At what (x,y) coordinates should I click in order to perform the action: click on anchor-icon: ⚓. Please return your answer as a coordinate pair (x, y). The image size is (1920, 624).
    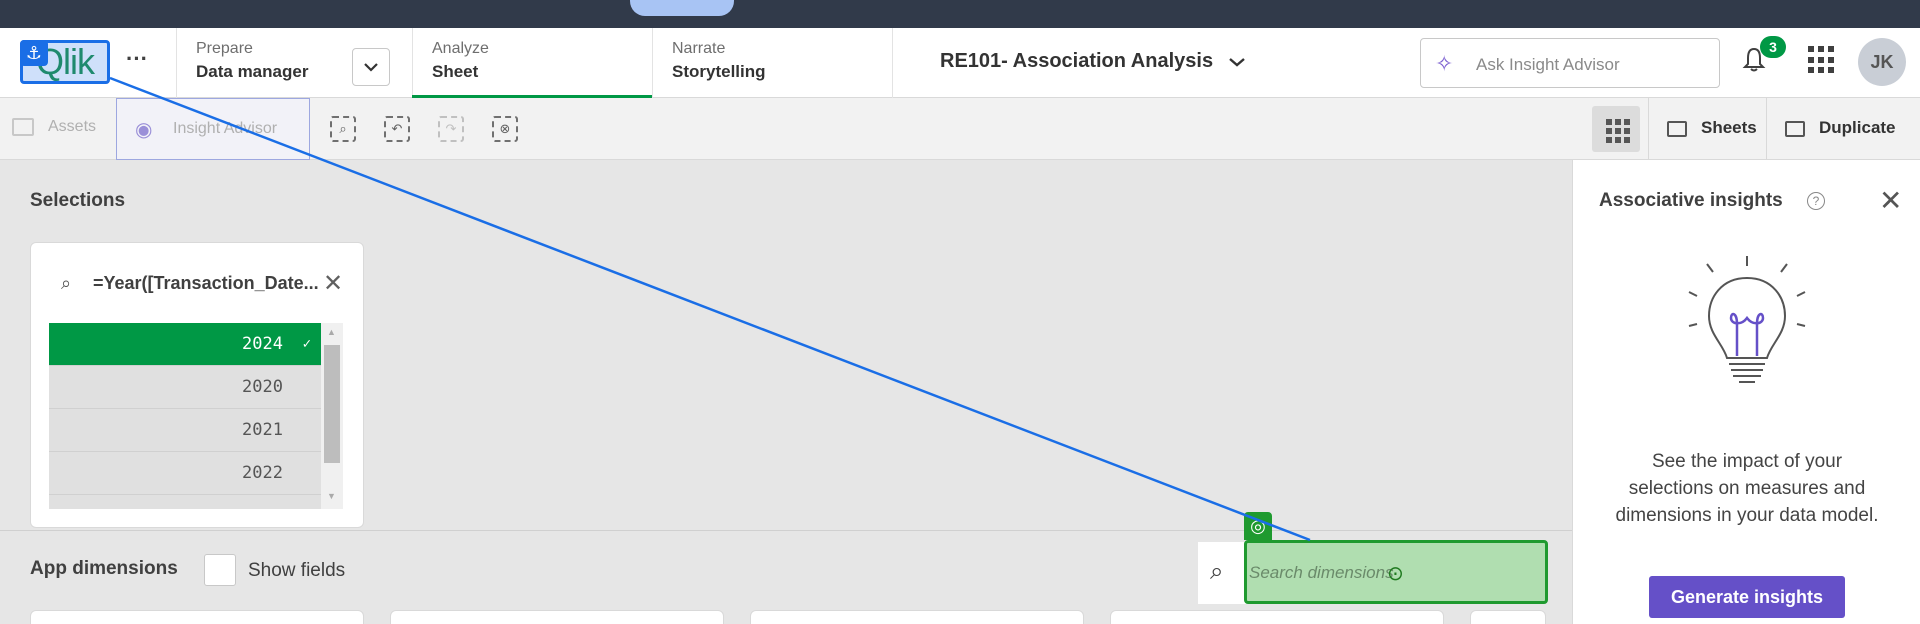
    Looking at the image, I should click on (34, 53).